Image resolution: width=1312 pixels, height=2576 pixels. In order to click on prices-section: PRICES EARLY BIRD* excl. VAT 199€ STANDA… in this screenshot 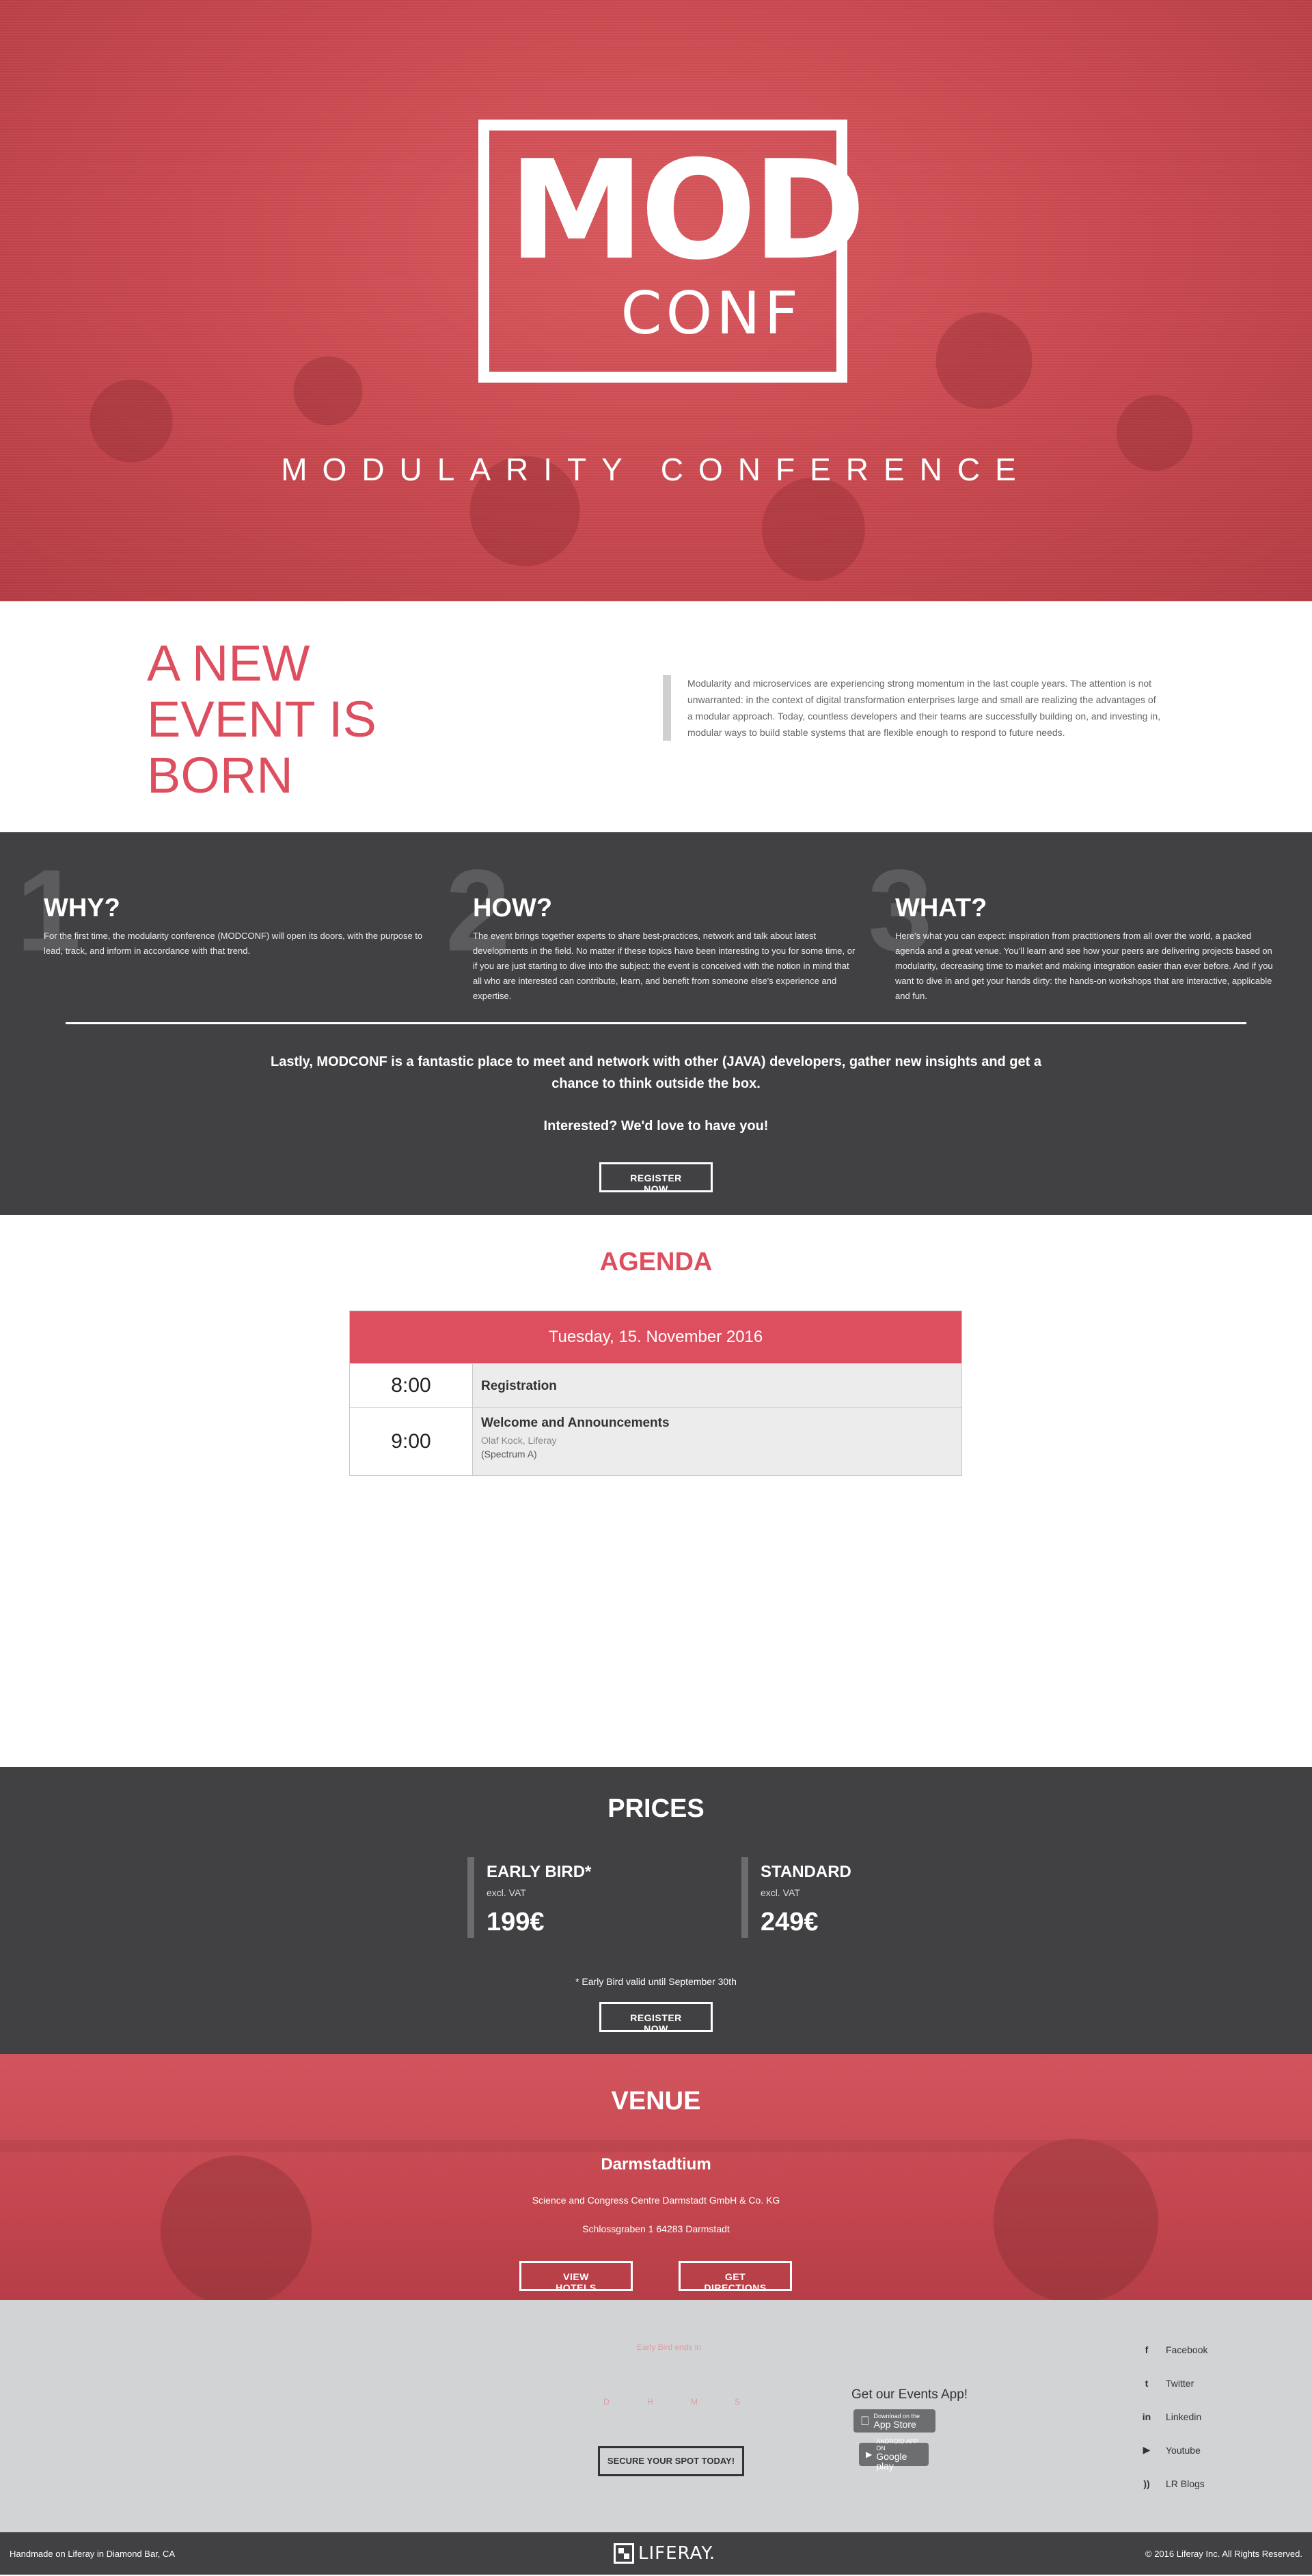, I will do `click(656, 1910)`.